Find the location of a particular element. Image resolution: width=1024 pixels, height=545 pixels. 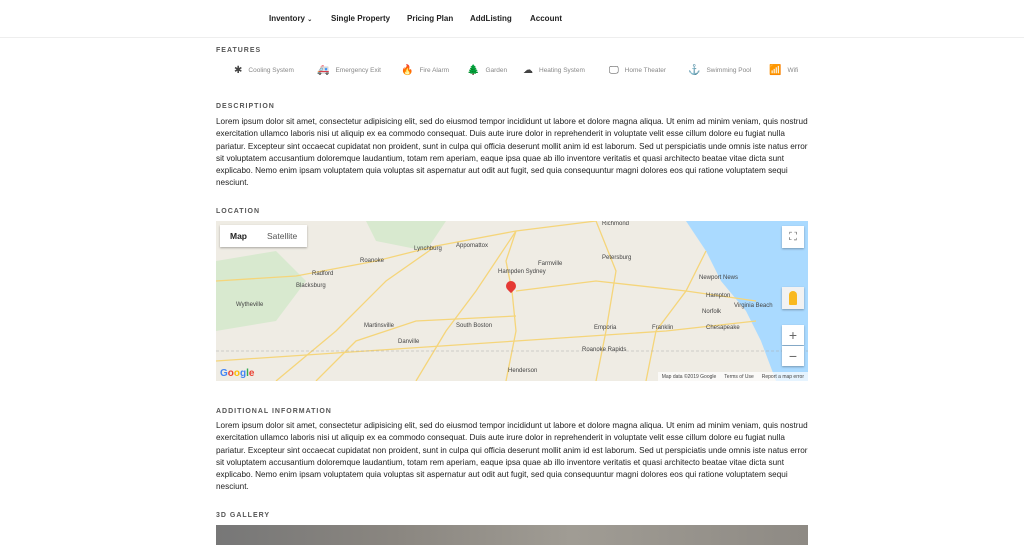

map-city: Henderson is located at coordinates (523, 371).